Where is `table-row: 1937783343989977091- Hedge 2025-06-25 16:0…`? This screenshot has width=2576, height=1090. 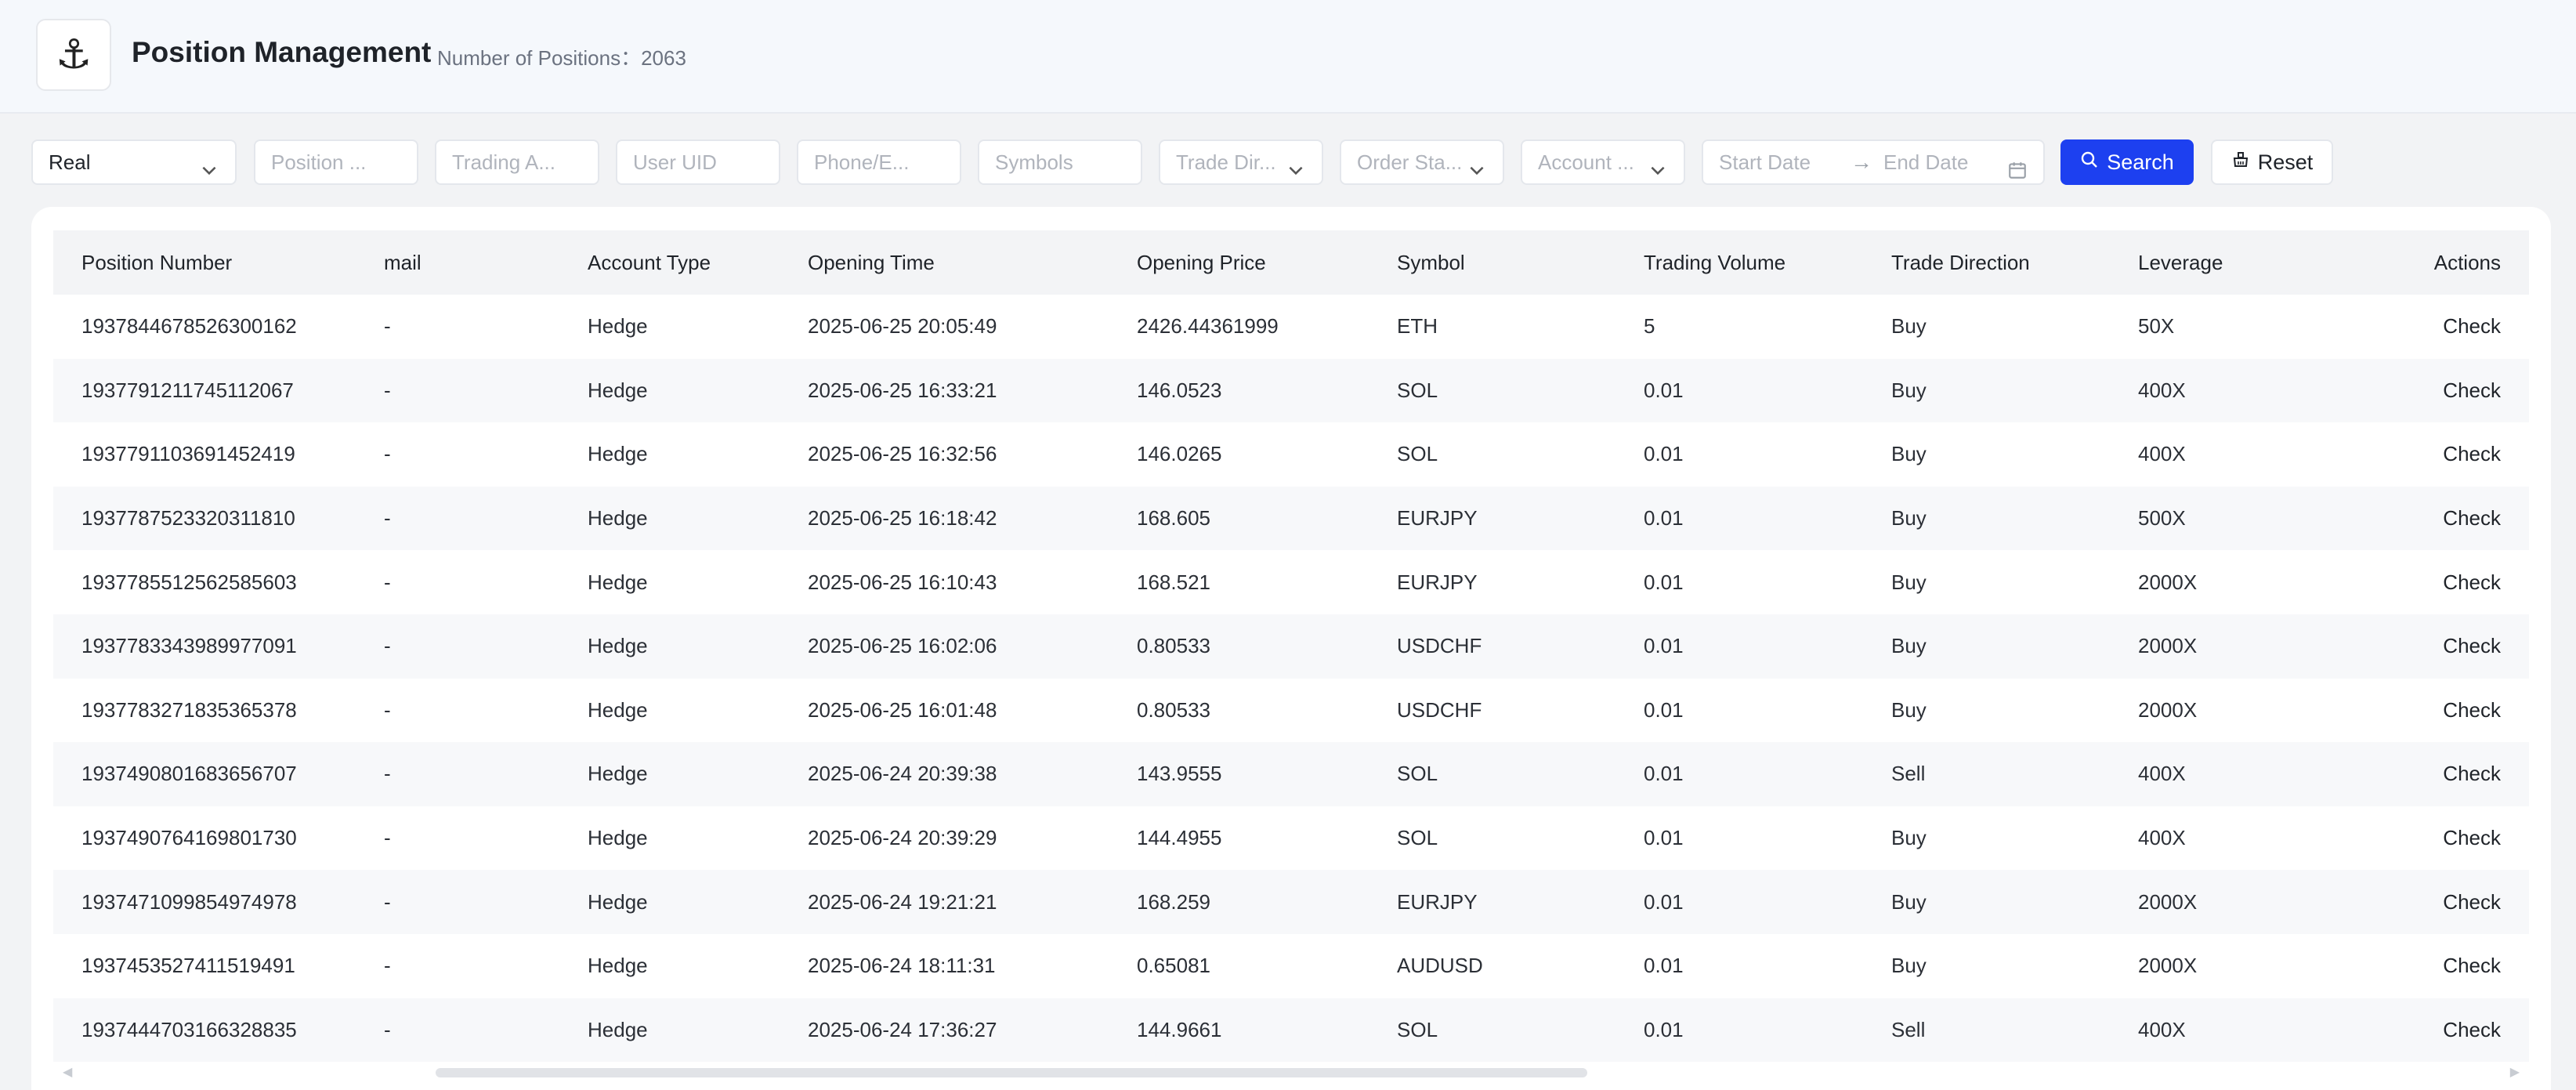
table-row: 1937783343989977091- Hedge 2025-06-25 16:0… is located at coordinates (1291, 647).